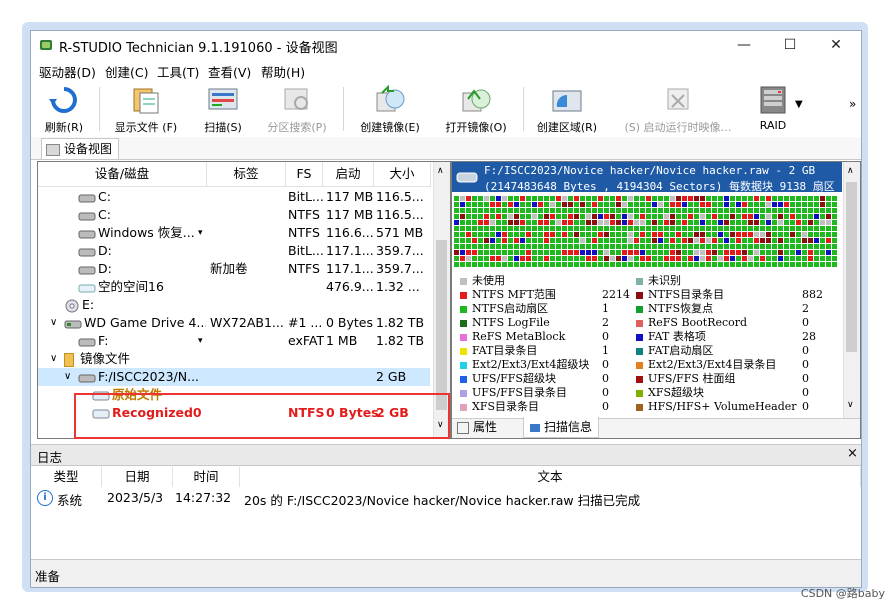 The height and width of the screenshot is (609, 895). I want to click on toolbar-overflow-button: », so click(852, 104).